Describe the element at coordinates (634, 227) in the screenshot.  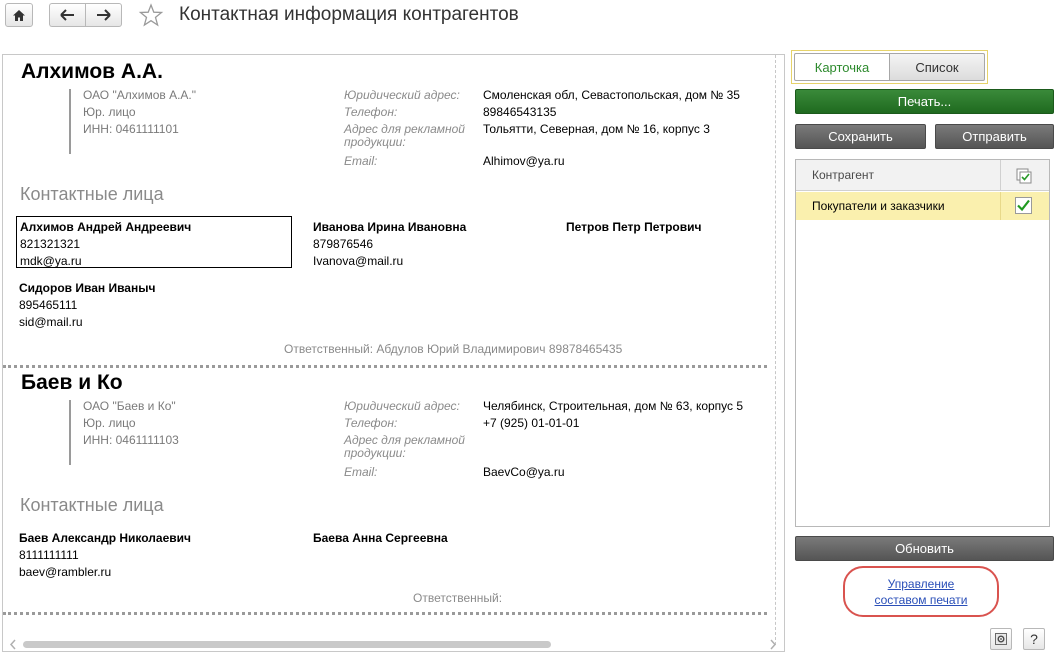
I see `contact-name: Петров Петр Петрович` at that location.